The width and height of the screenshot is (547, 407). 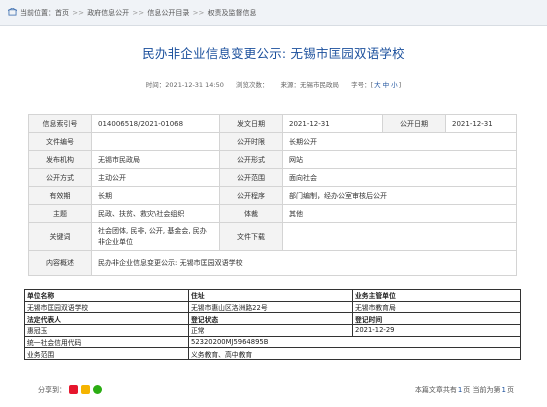 What do you see at coordinates (106, 319) in the screenshot?
I see `legal-rep-header: 法定代表人` at bounding box center [106, 319].